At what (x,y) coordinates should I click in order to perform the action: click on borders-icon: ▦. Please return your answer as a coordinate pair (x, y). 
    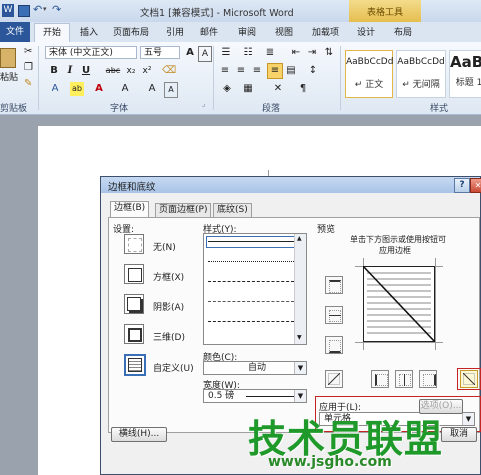
    Looking at the image, I should click on (248, 89).